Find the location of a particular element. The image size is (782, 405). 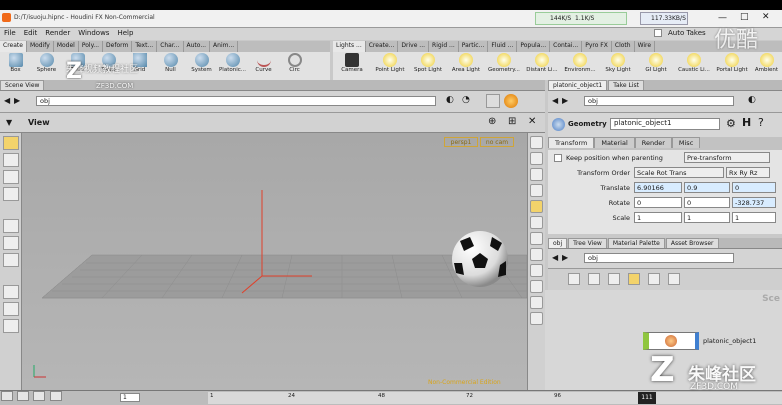

view-menu-icon: ▼ is located at coordinates (9, 122).